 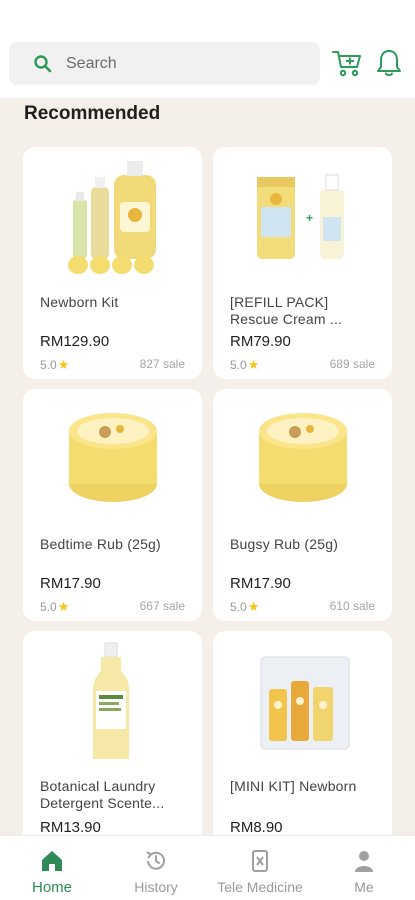 I want to click on product-name: Bugsy Rub (25g), so click(x=284, y=544).